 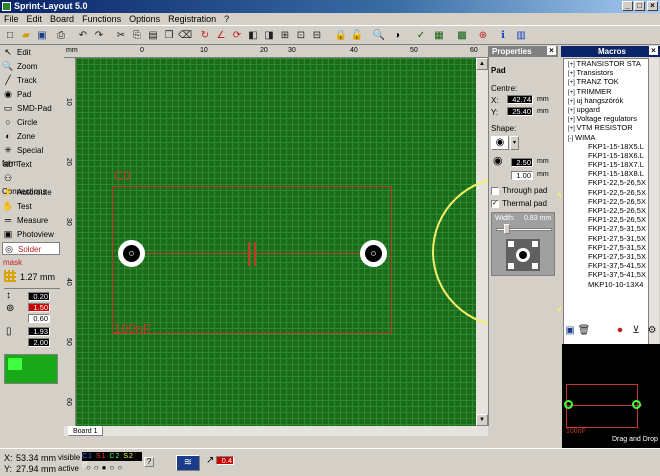 What do you see at coordinates (122, 175) in the screenshot?
I see `component-label: C0` at bounding box center [122, 175].